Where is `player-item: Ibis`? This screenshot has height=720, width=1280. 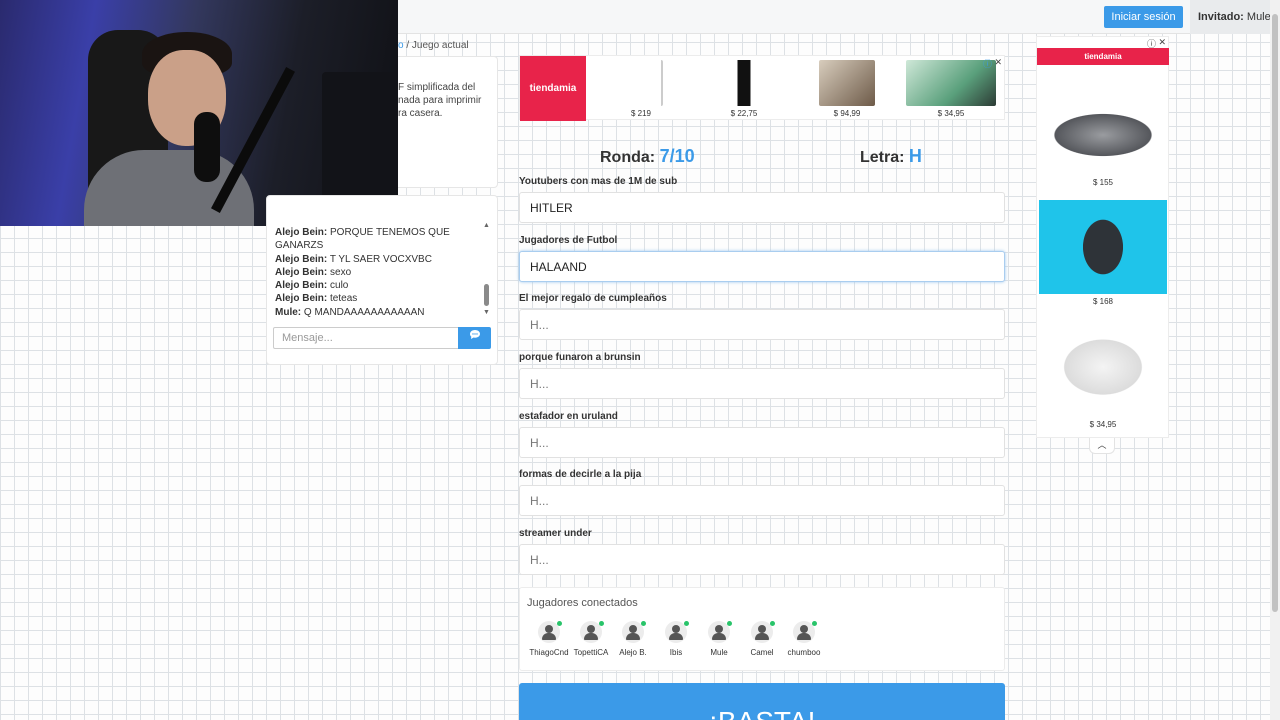
player-item: Ibis is located at coordinates (676, 639).